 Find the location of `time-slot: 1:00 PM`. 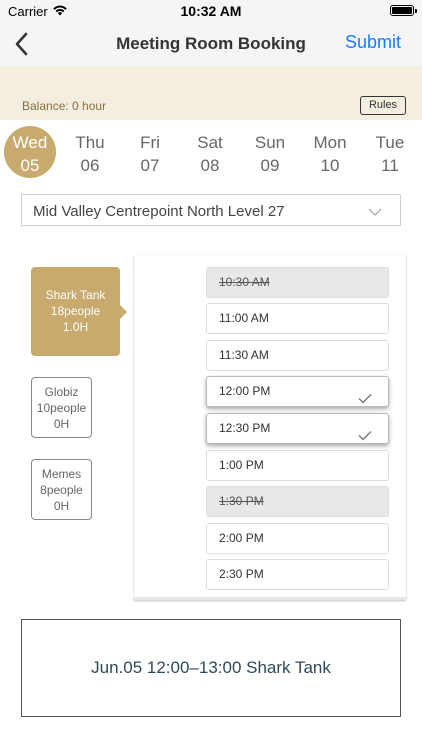

time-slot: 1:00 PM is located at coordinates (297, 465).